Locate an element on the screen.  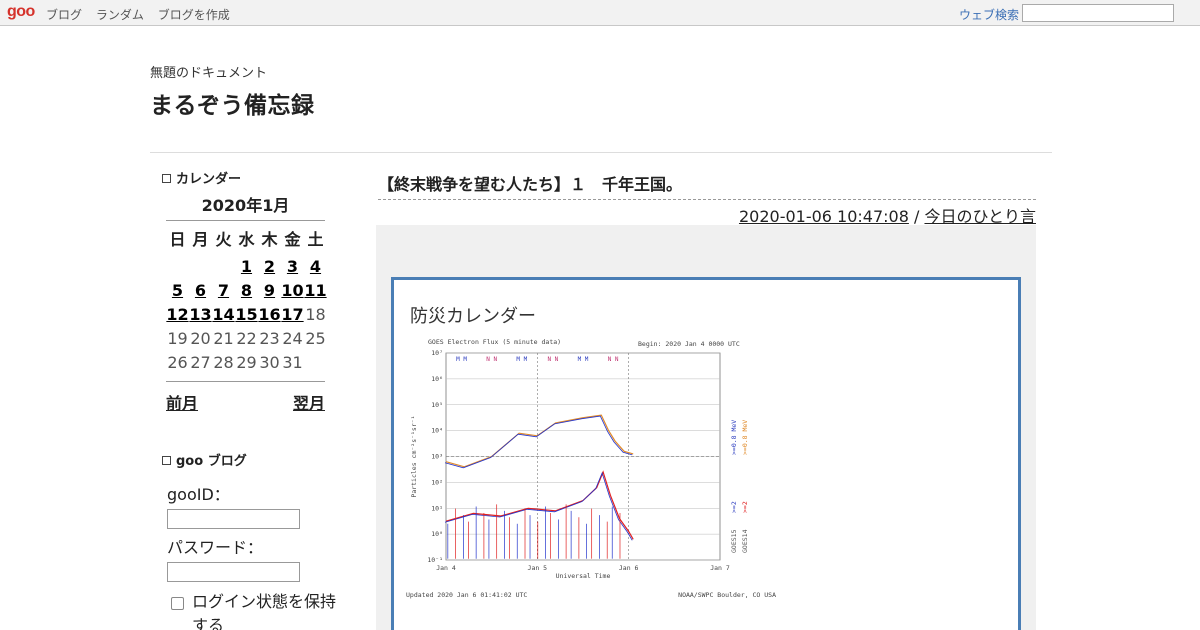
calendar-day: 28 is located at coordinates (223, 362).